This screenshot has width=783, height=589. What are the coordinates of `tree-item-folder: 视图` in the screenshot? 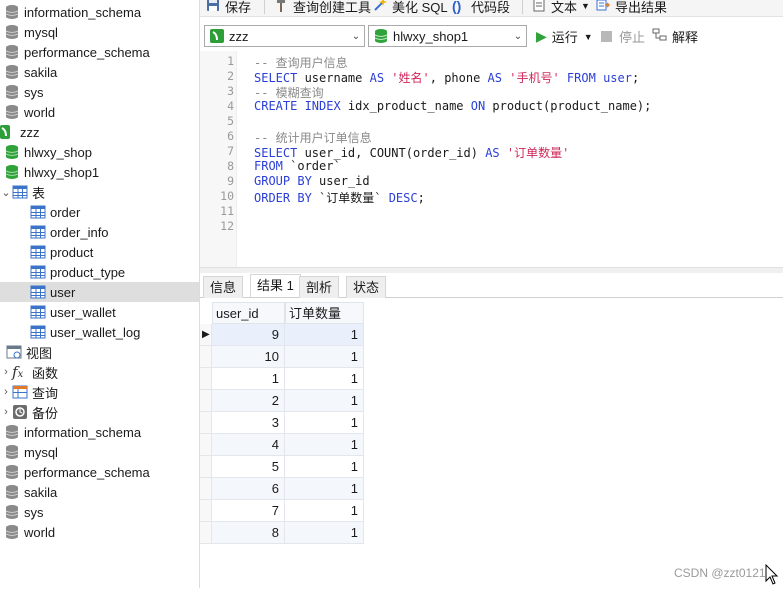 It's located at (99, 352).